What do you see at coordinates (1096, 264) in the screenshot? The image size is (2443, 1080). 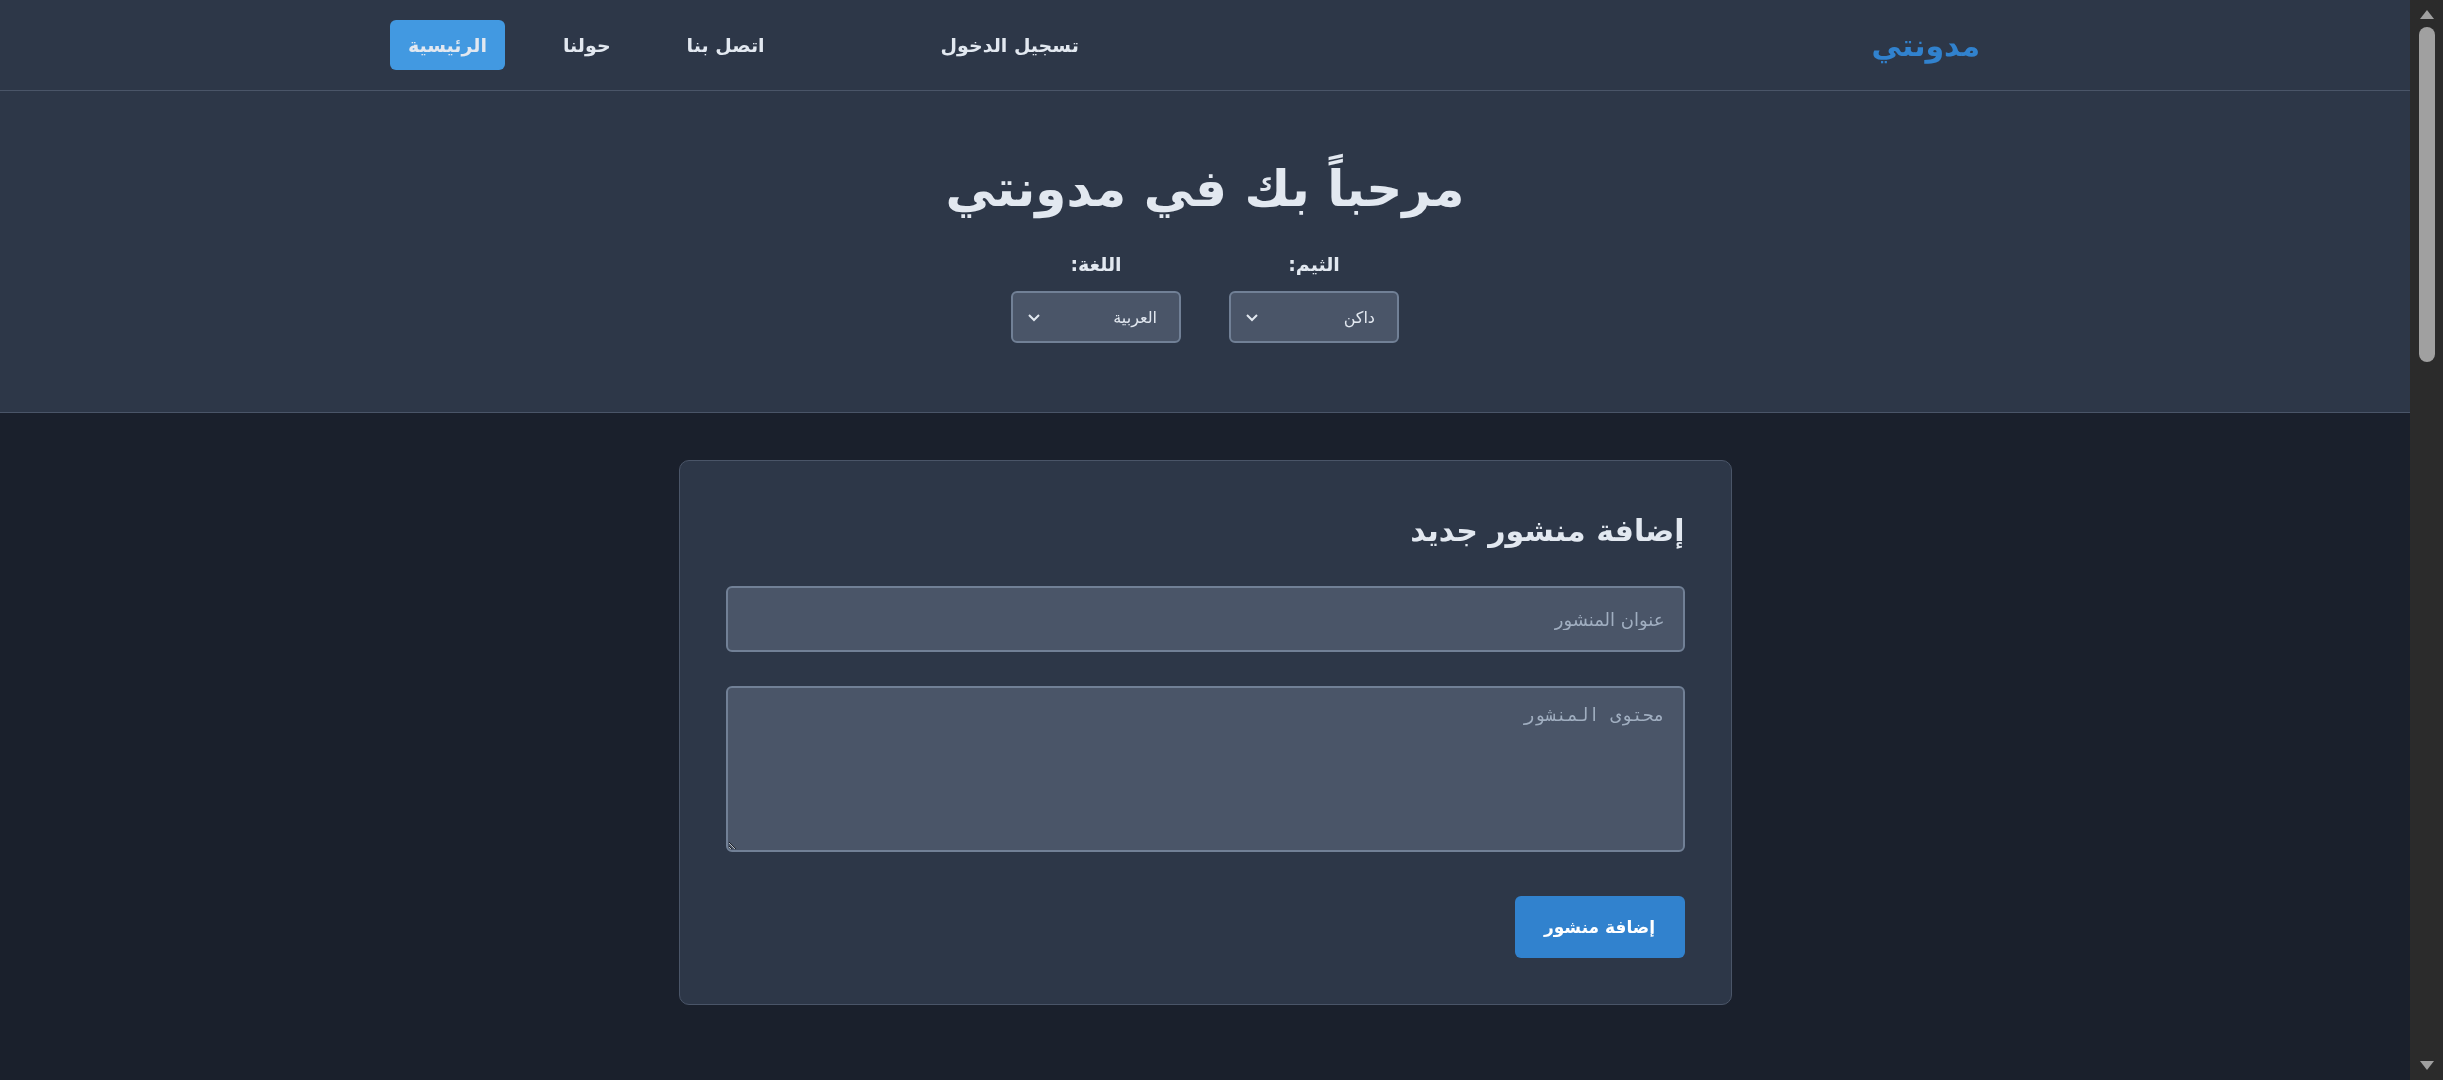 I see `setting-label: اللغة:` at bounding box center [1096, 264].